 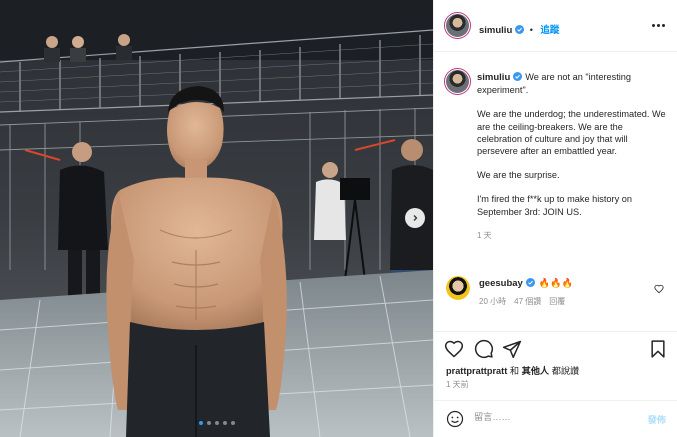 I want to click on header-user-line: simuliu • 追蹤, so click(x=519, y=29).